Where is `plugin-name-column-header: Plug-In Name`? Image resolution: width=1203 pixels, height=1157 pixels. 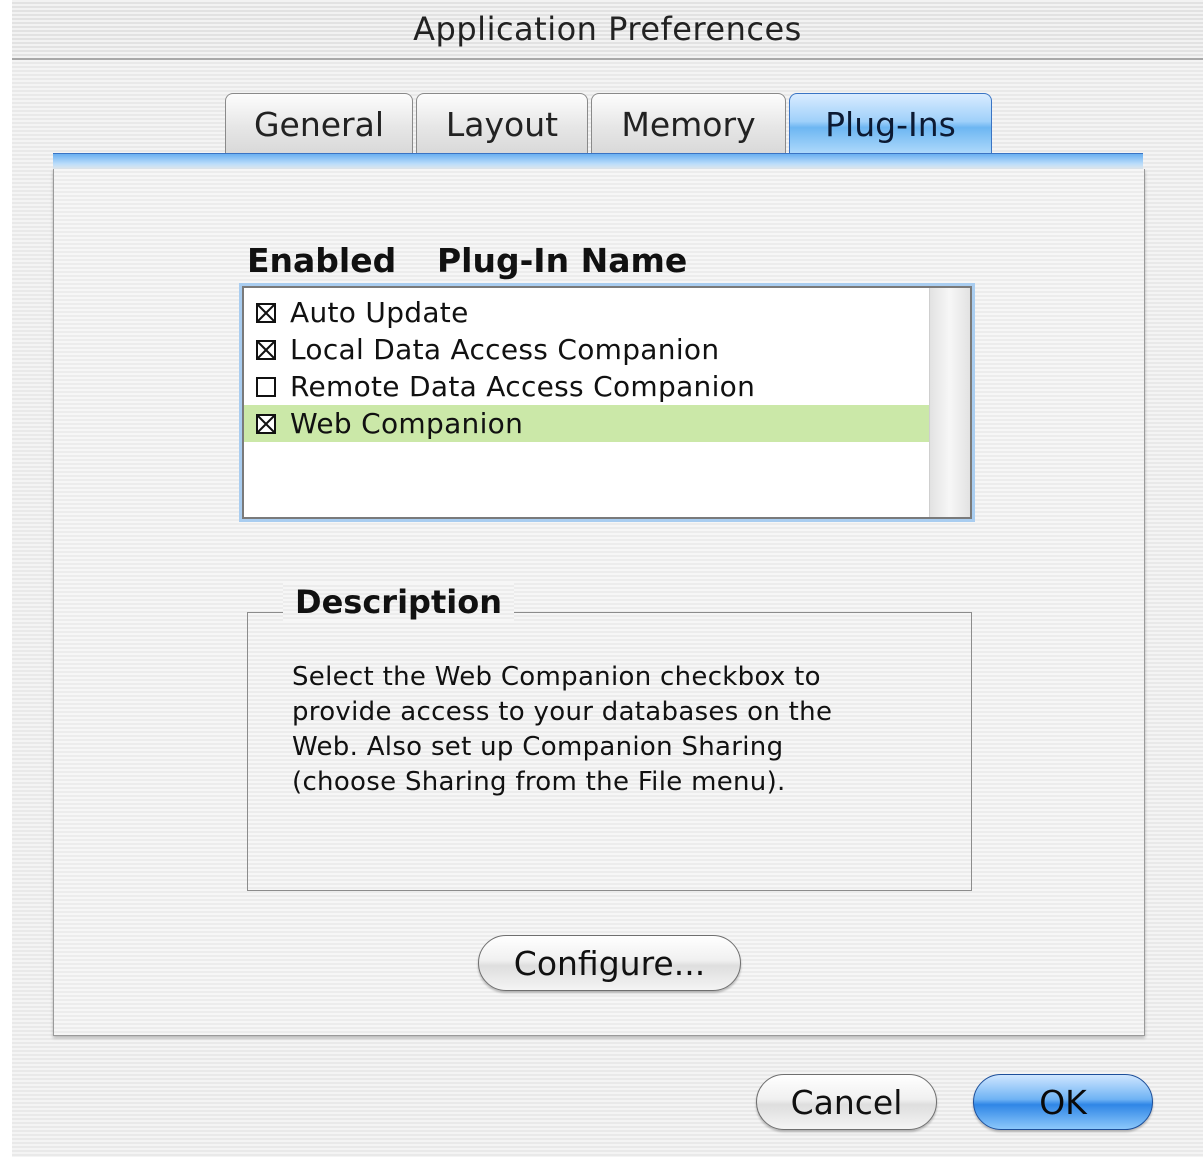 plugin-name-column-header: Plug-In Name is located at coordinates (562, 260).